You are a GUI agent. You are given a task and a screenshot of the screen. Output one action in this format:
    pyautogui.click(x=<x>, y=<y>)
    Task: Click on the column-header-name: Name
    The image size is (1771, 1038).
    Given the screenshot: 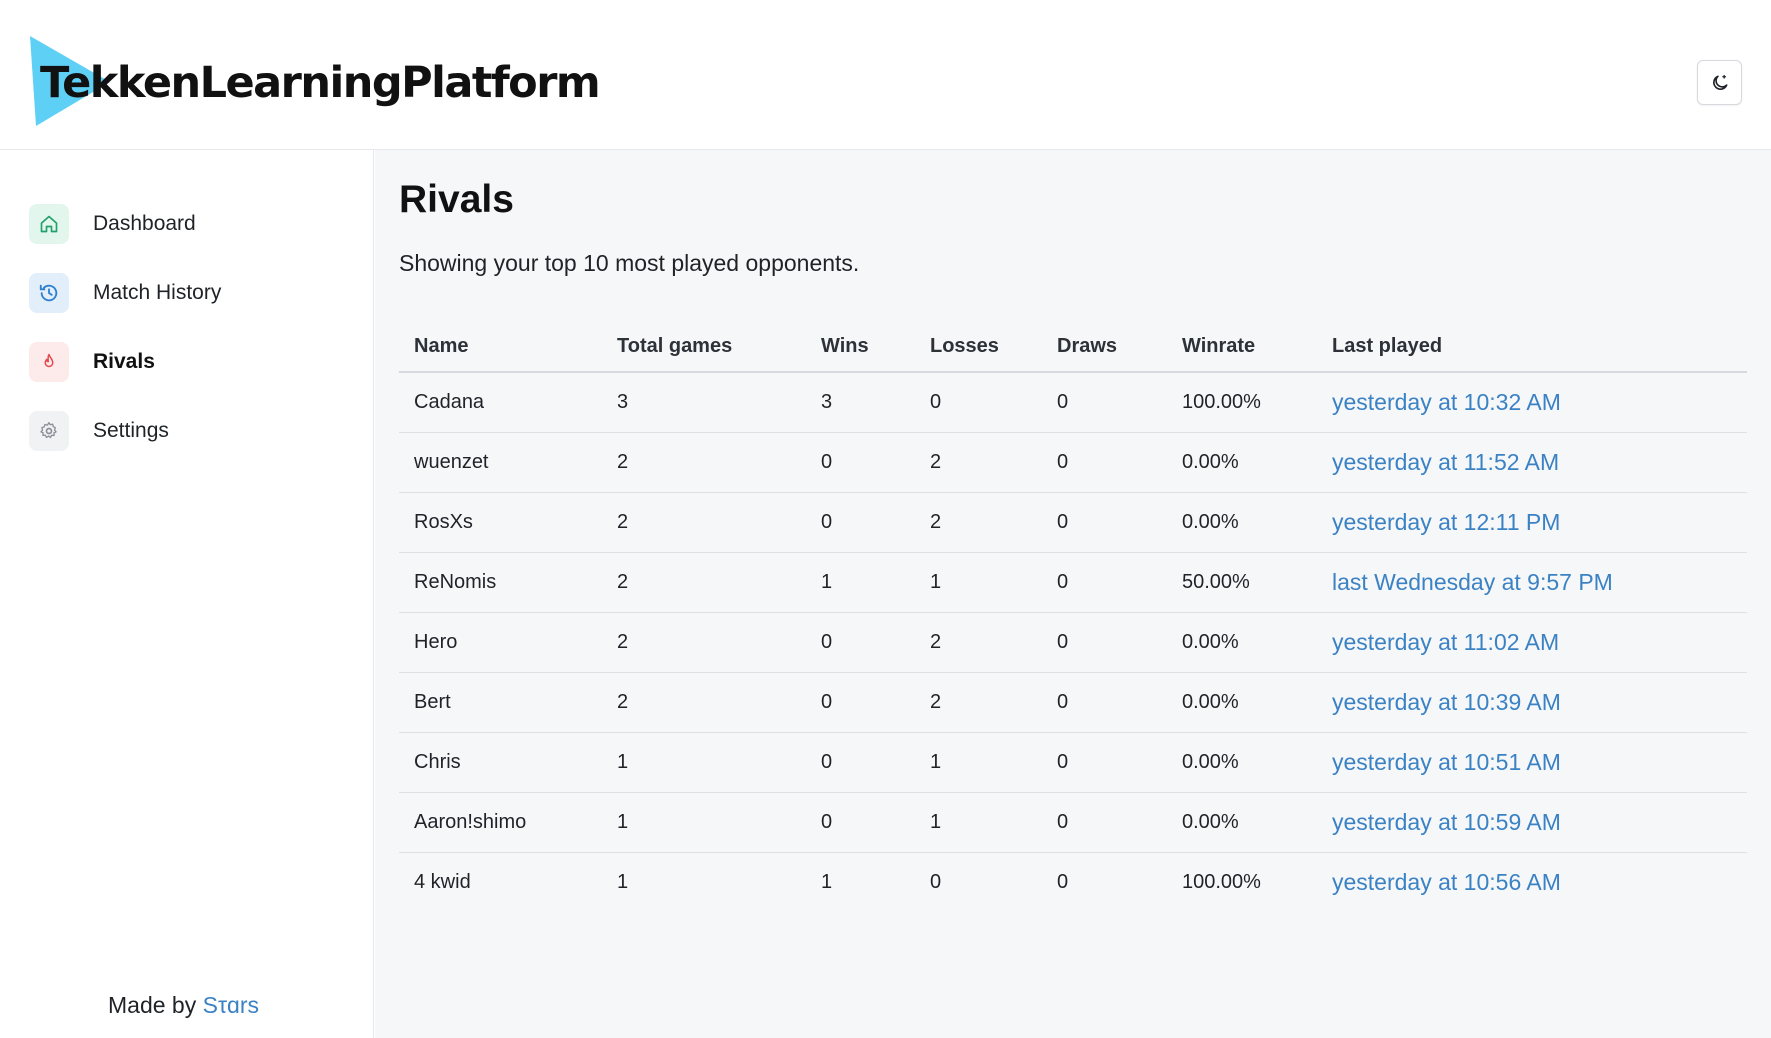 What is the action you would take?
    pyautogui.click(x=500, y=347)
    